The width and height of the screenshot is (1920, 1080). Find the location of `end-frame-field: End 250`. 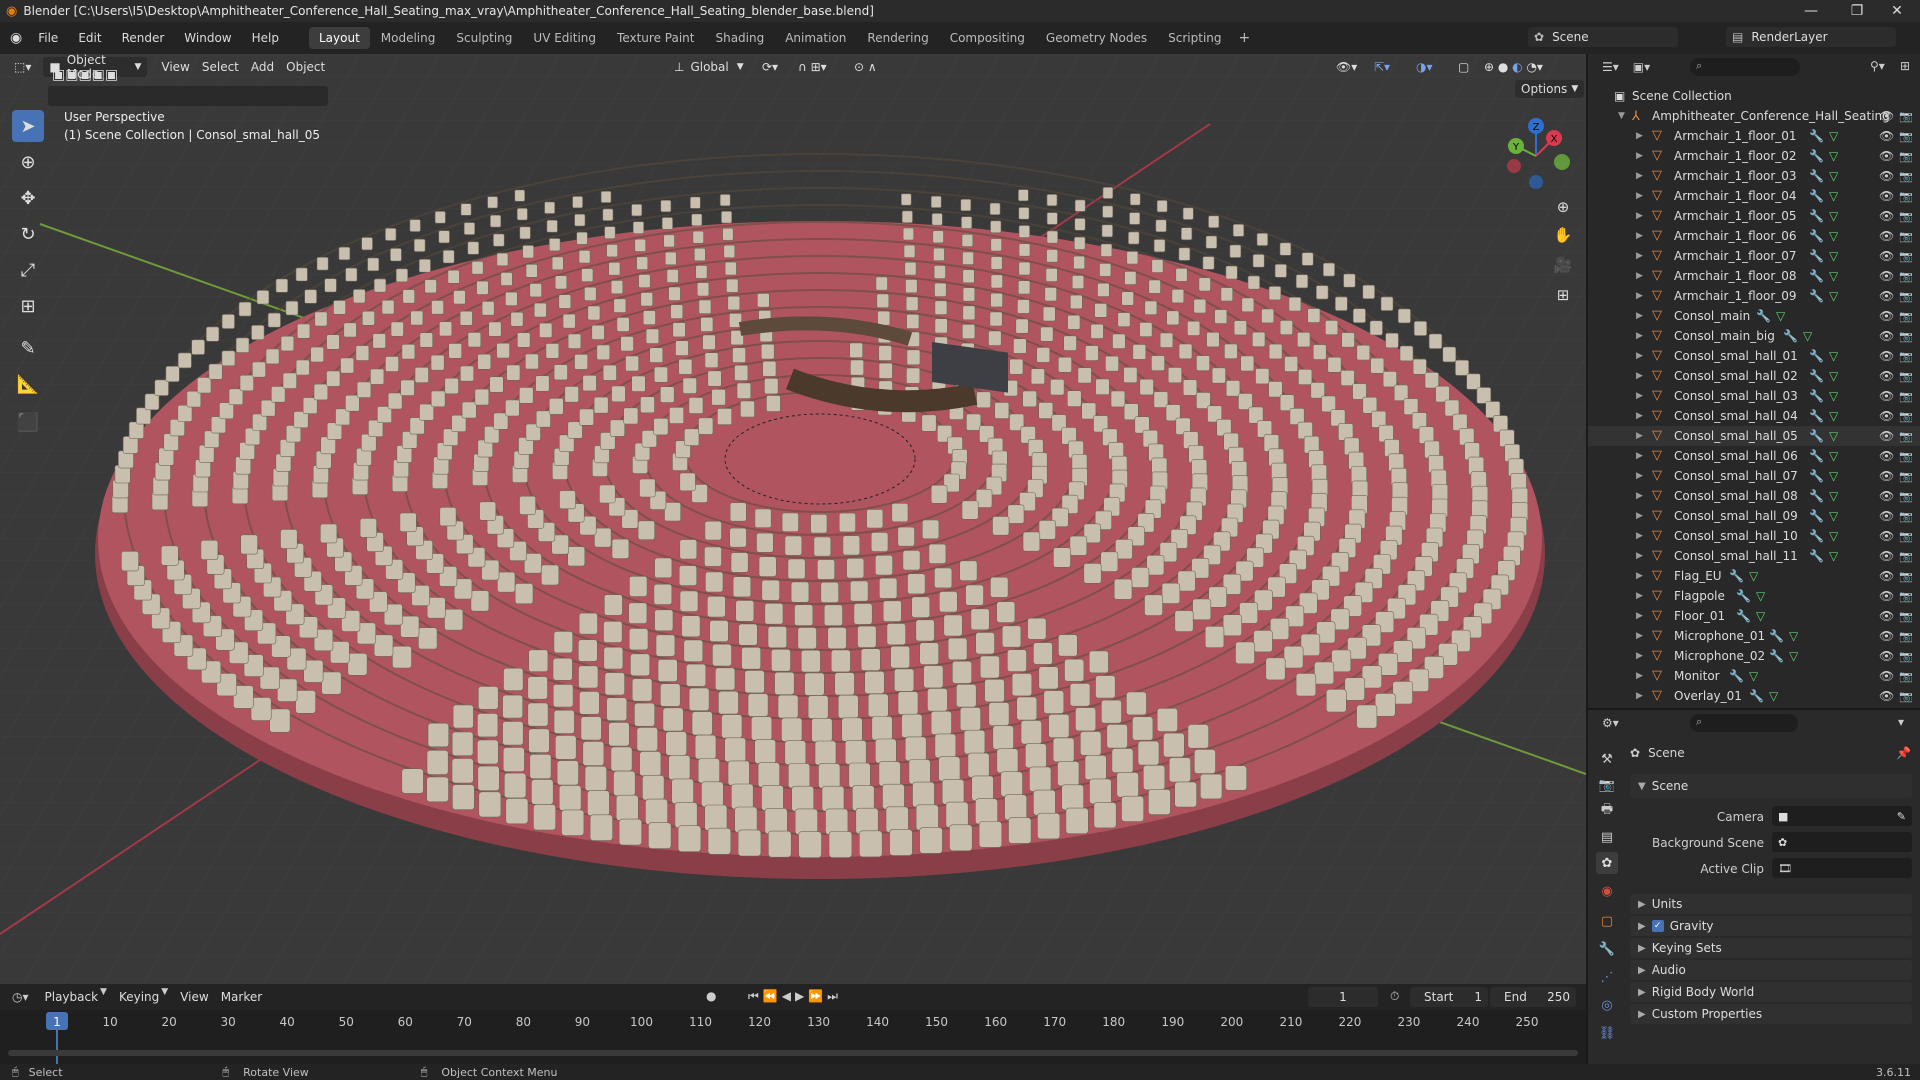

end-frame-field: End 250 is located at coordinates (1533, 997).